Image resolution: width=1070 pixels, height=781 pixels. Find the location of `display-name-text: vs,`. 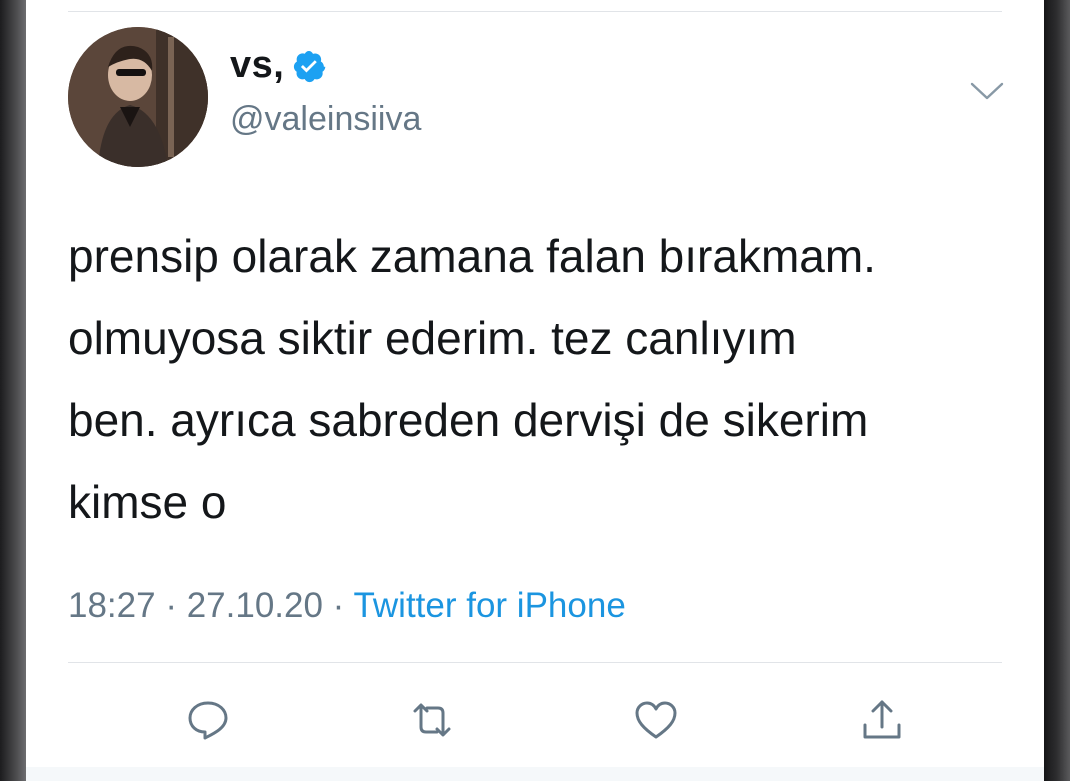

display-name-text: vs, is located at coordinates (257, 65).